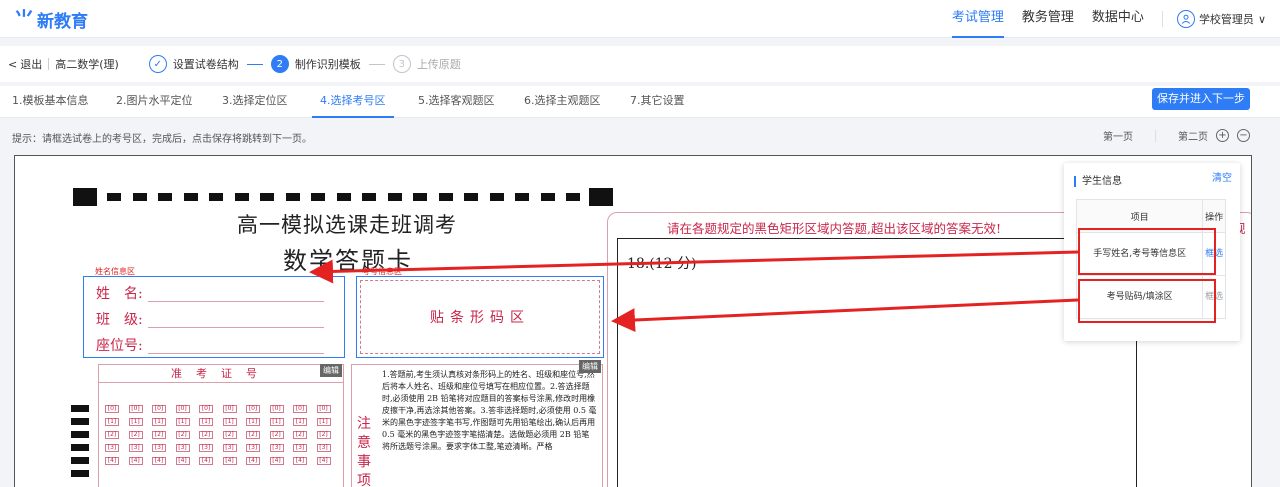 The width and height of the screenshot is (1280, 487). What do you see at coordinates (1222, 176) in the screenshot?
I see `clear-button: 清空` at bounding box center [1222, 176].